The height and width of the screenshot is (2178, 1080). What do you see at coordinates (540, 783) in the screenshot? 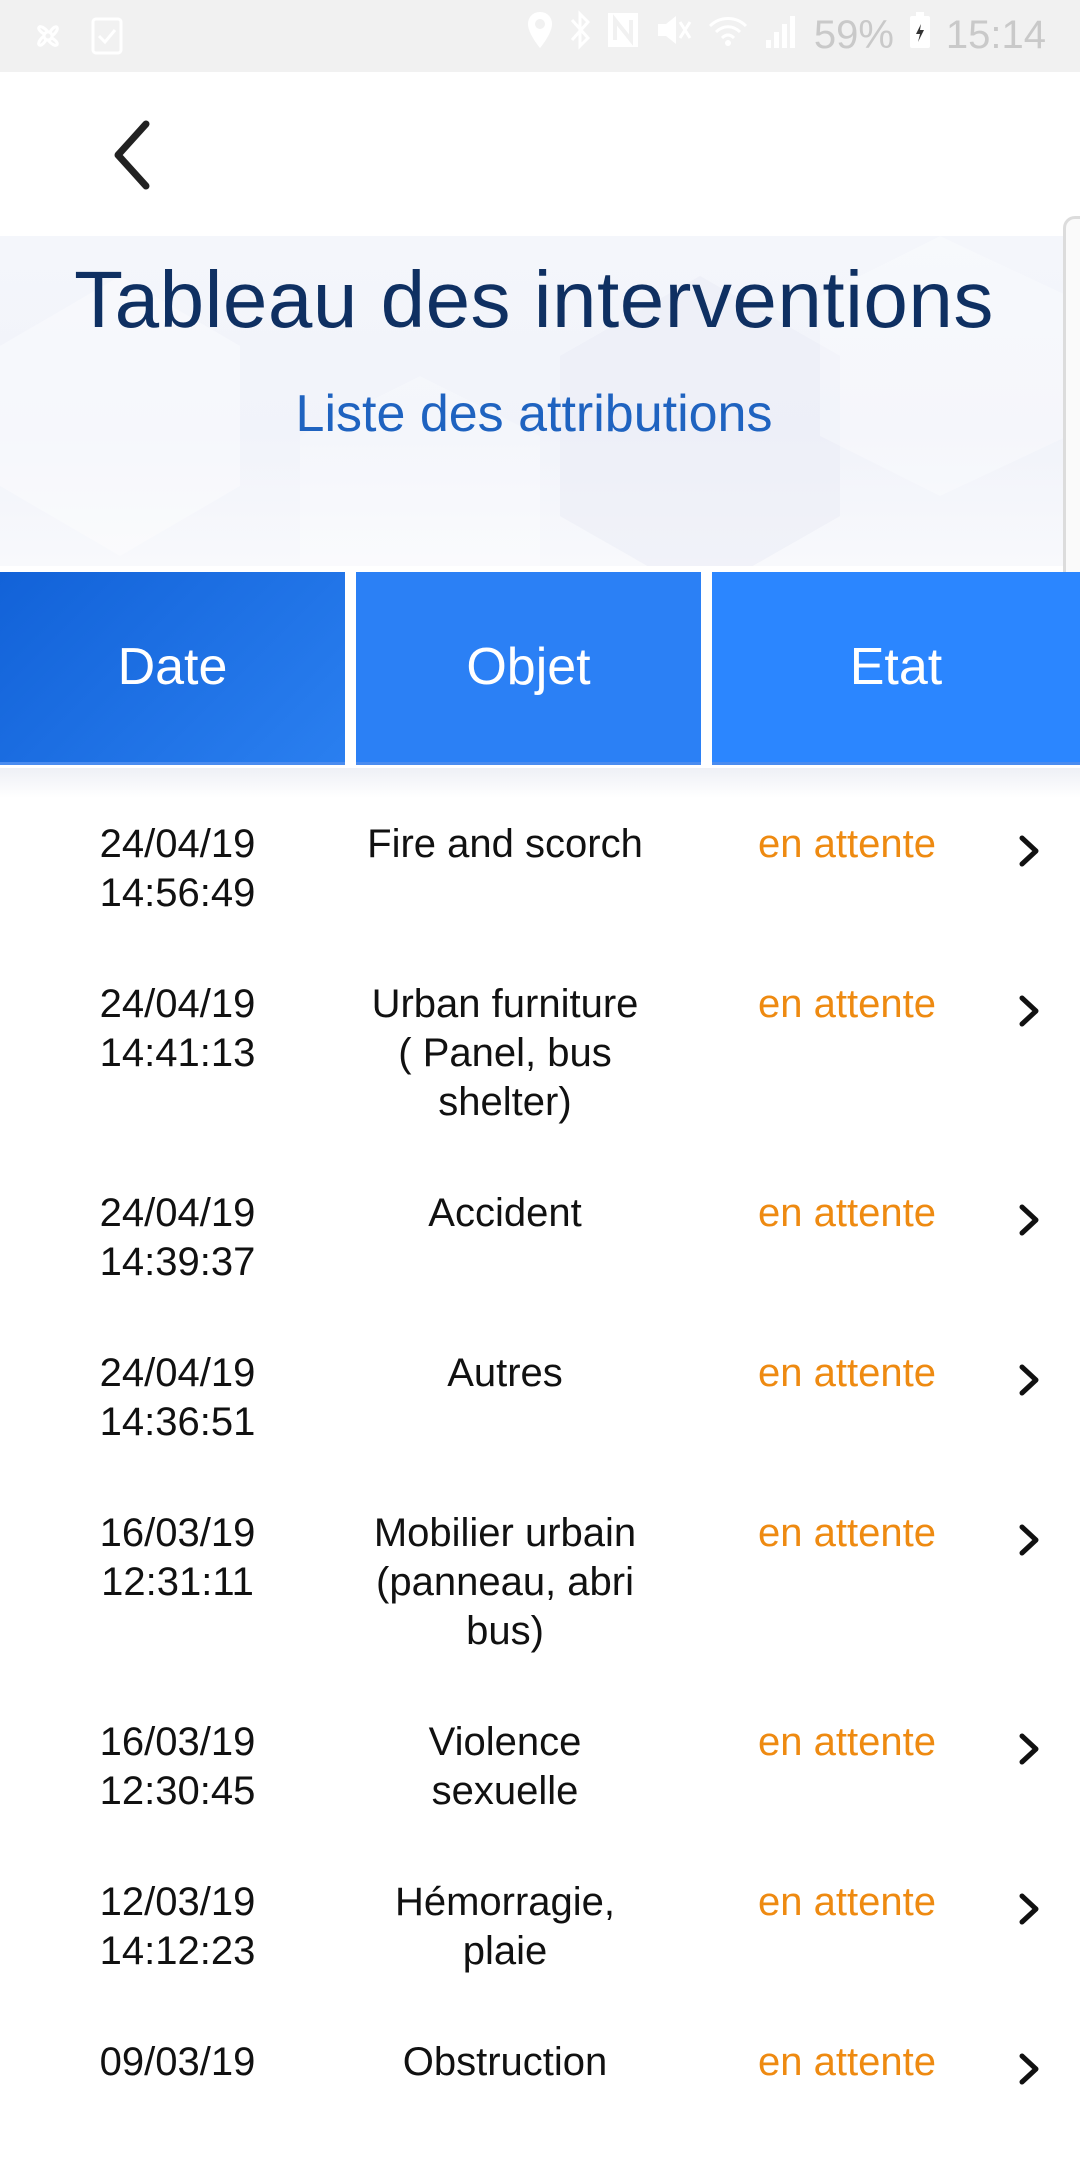
I see `header-shadow` at bounding box center [540, 783].